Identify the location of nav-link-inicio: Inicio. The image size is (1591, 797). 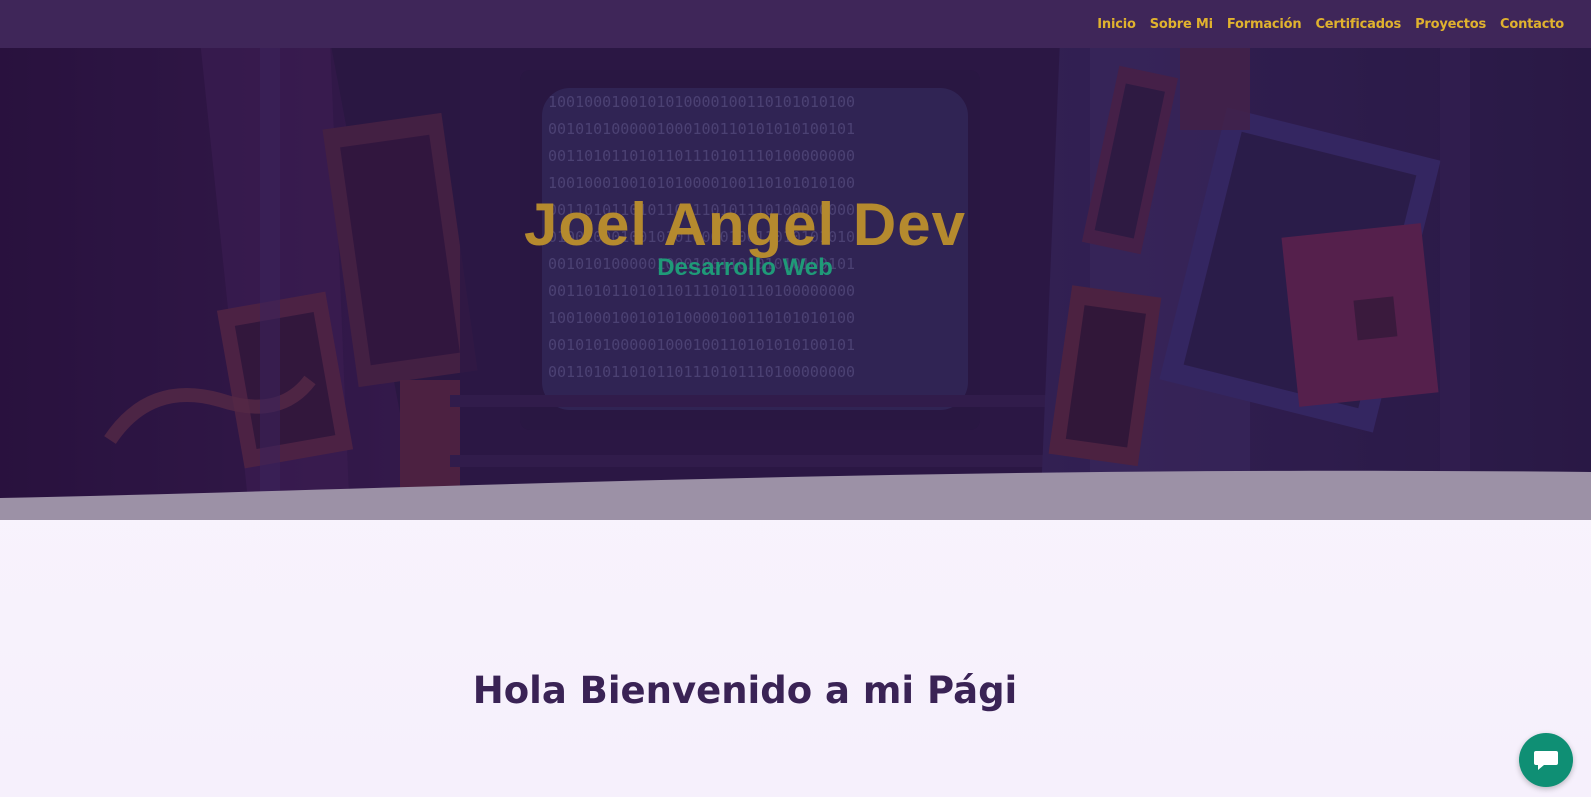
(1116, 24).